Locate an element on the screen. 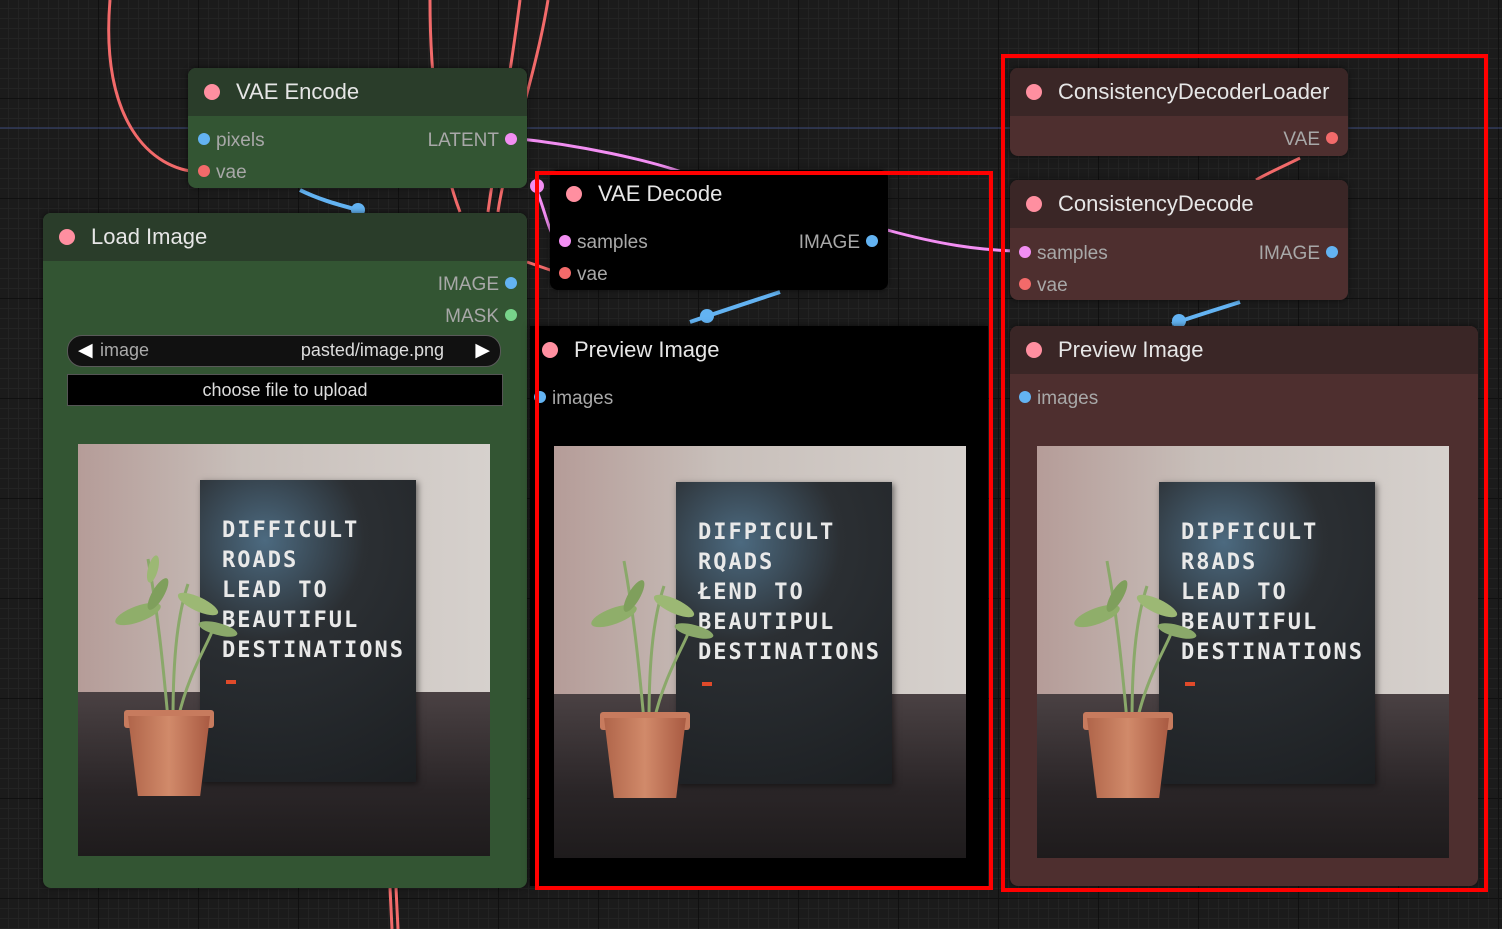  consistency-decode-header: ConsistencyDecode is located at coordinates (1179, 204).